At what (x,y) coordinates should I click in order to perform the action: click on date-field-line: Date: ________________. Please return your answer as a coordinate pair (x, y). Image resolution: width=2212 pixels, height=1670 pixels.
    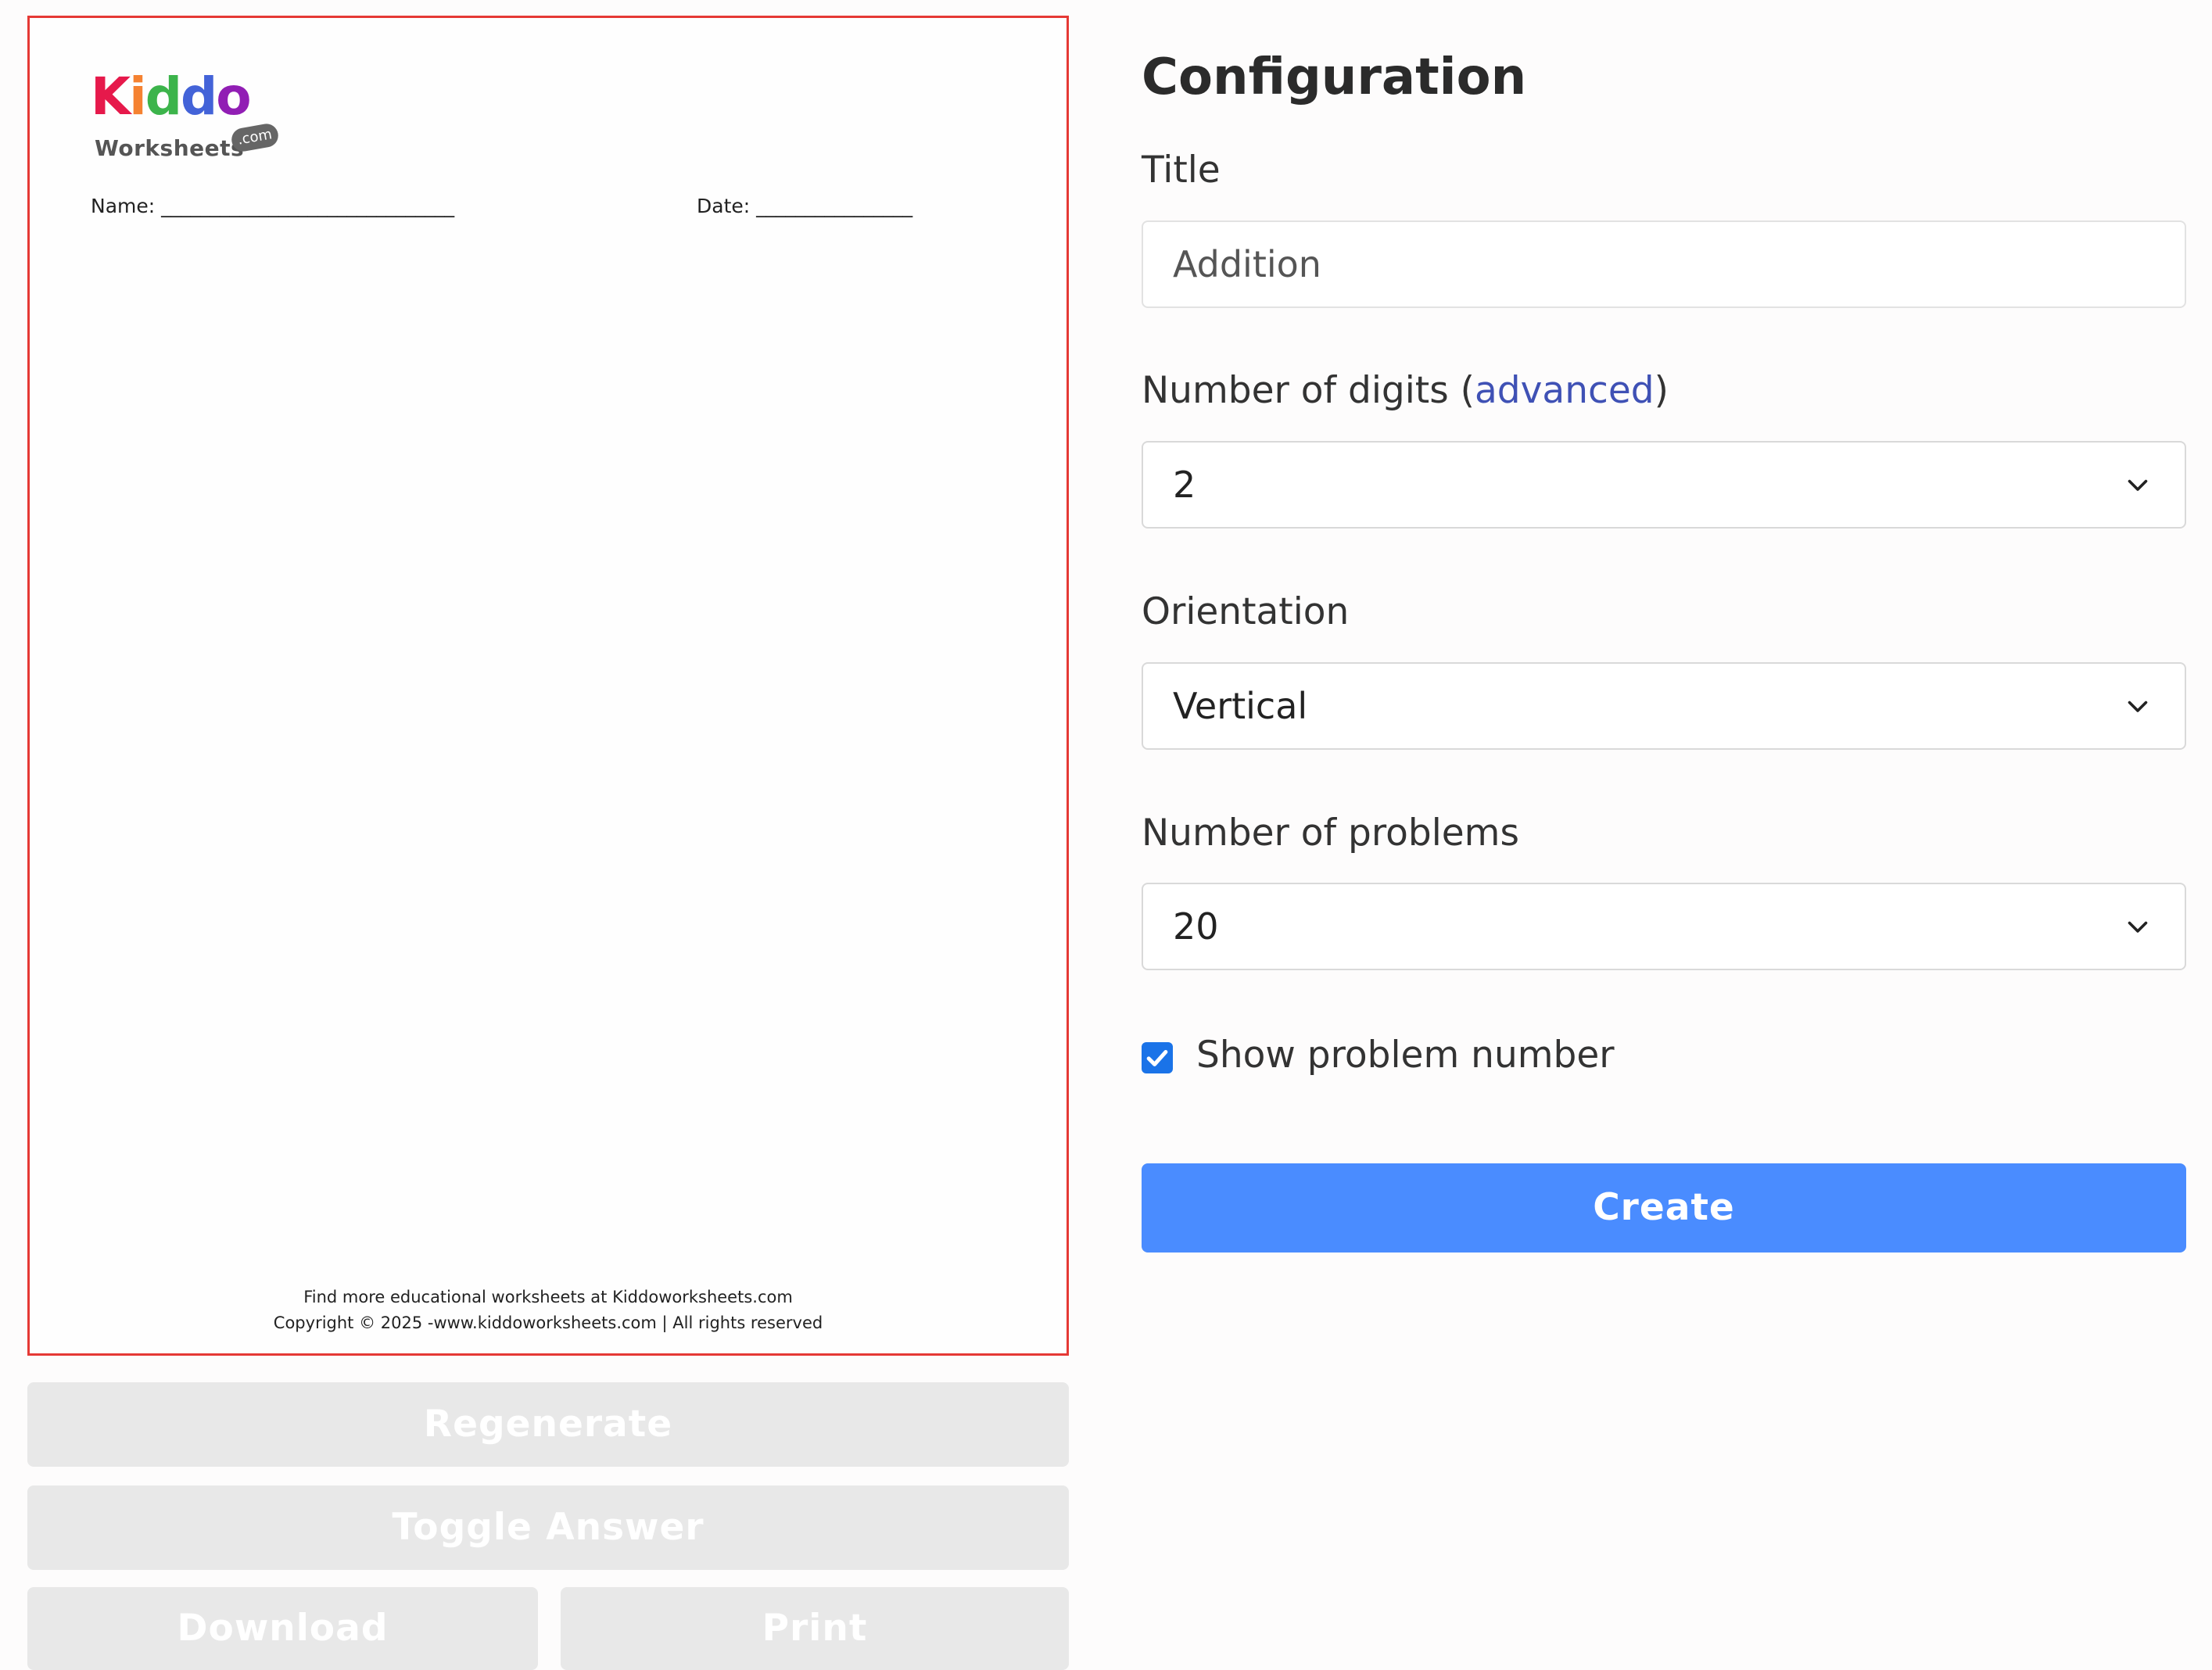
    Looking at the image, I should click on (805, 206).